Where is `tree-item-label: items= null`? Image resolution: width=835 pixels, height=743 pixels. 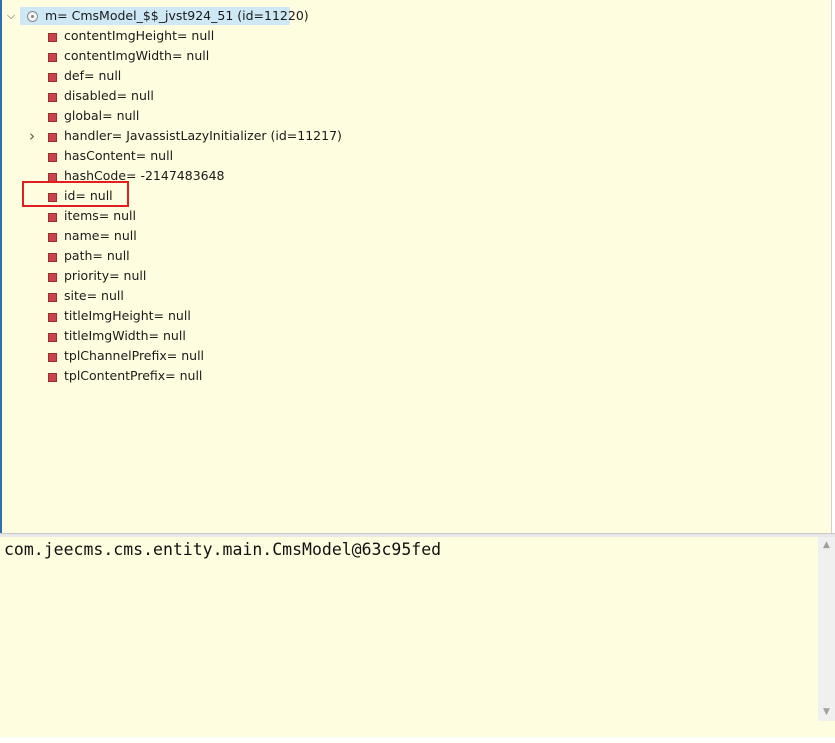 tree-item-label: items= null is located at coordinates (100, 215).